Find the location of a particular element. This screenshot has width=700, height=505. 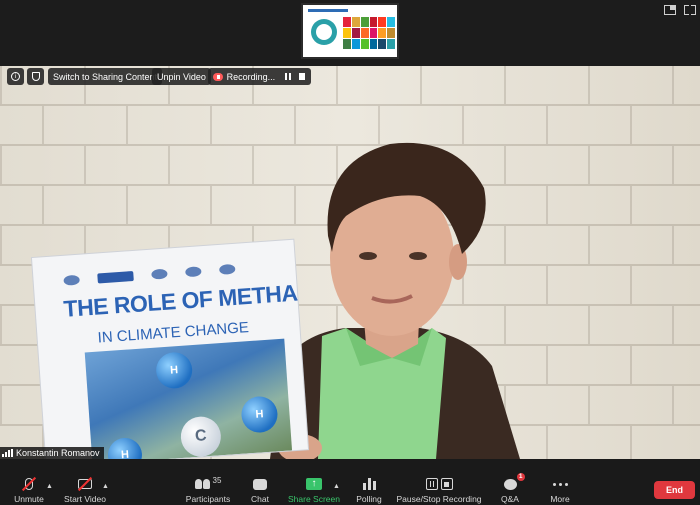

thumbnail-title-bar is located at coordinates (328, 10).